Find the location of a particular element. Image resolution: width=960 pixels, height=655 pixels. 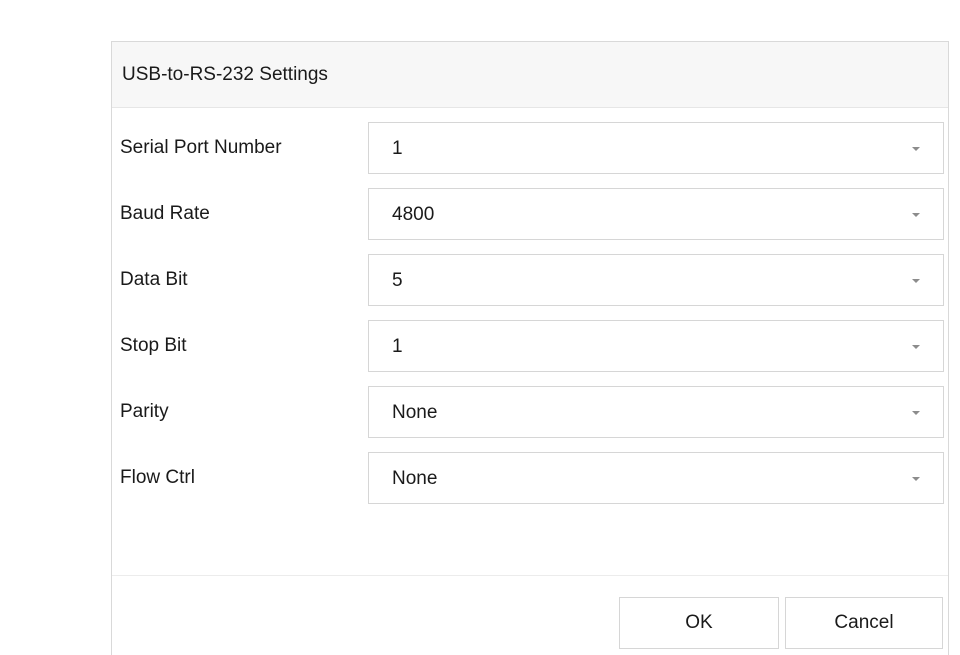

stop-bit-label: Stop Bit is located at coordinates (153, 345).